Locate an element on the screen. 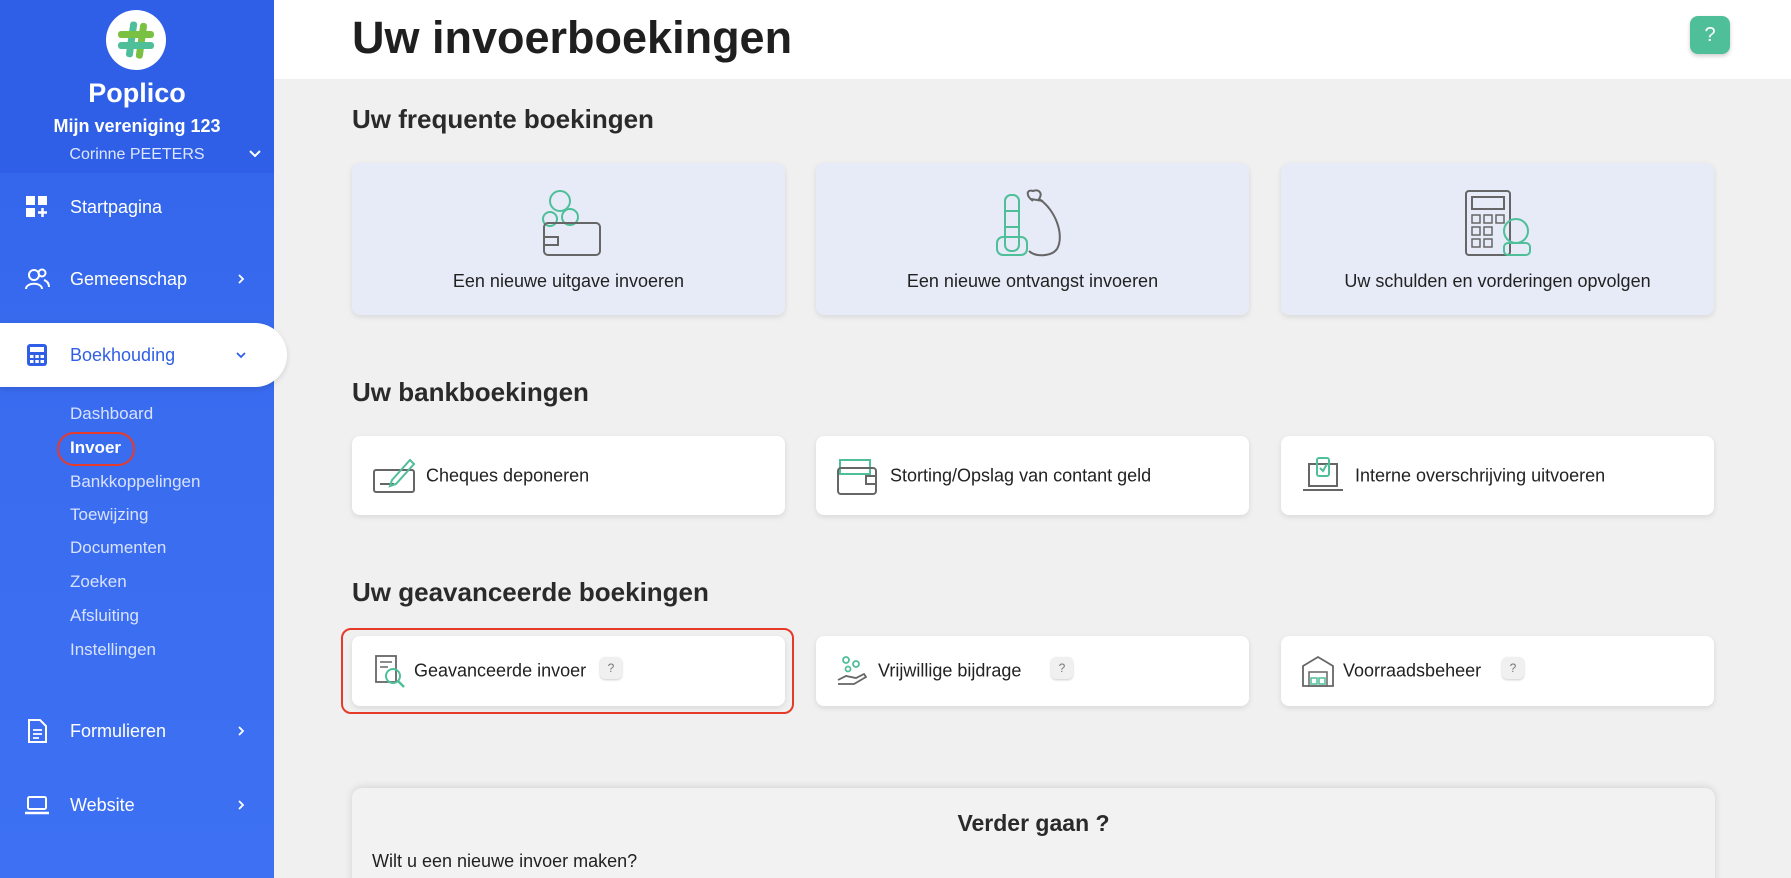  card-label: Een nieuwe ontvangst invoeren is located at coordinates (1032, 281).